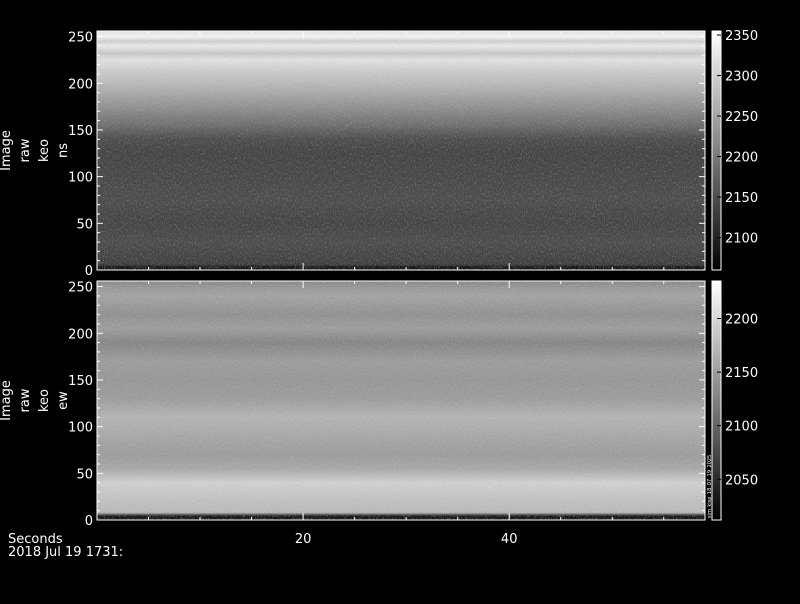 The width and height of the screenshot is (800, 604). I want to click on colorbar-tick-label: 2250, so click(741, 117).